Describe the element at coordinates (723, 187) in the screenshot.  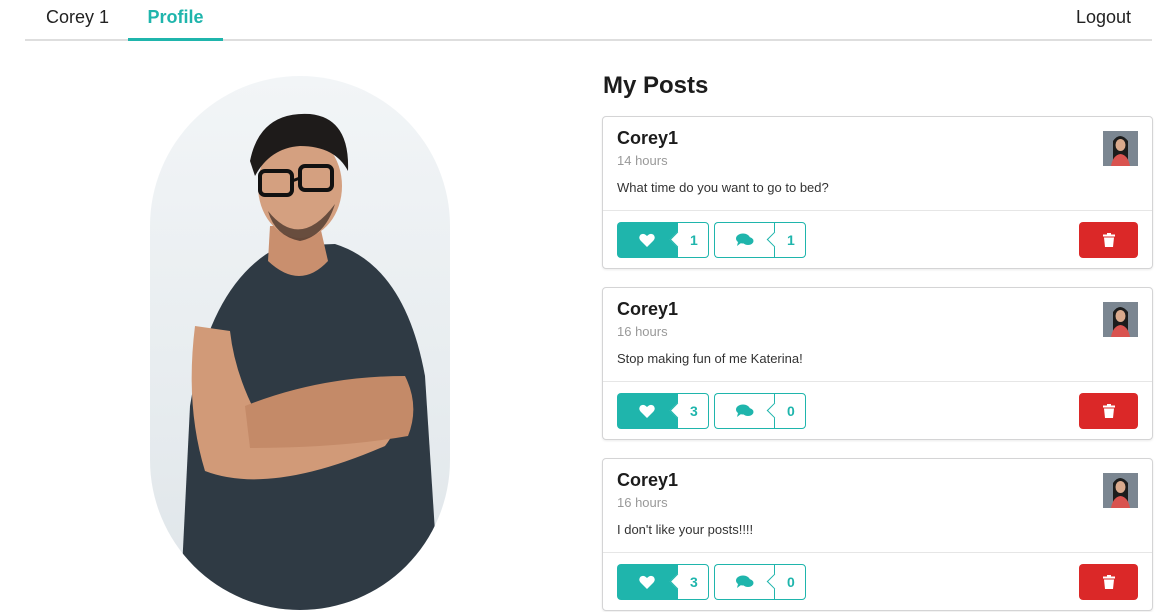
I see `post-text: What time do you want to go to bed?` at that location.